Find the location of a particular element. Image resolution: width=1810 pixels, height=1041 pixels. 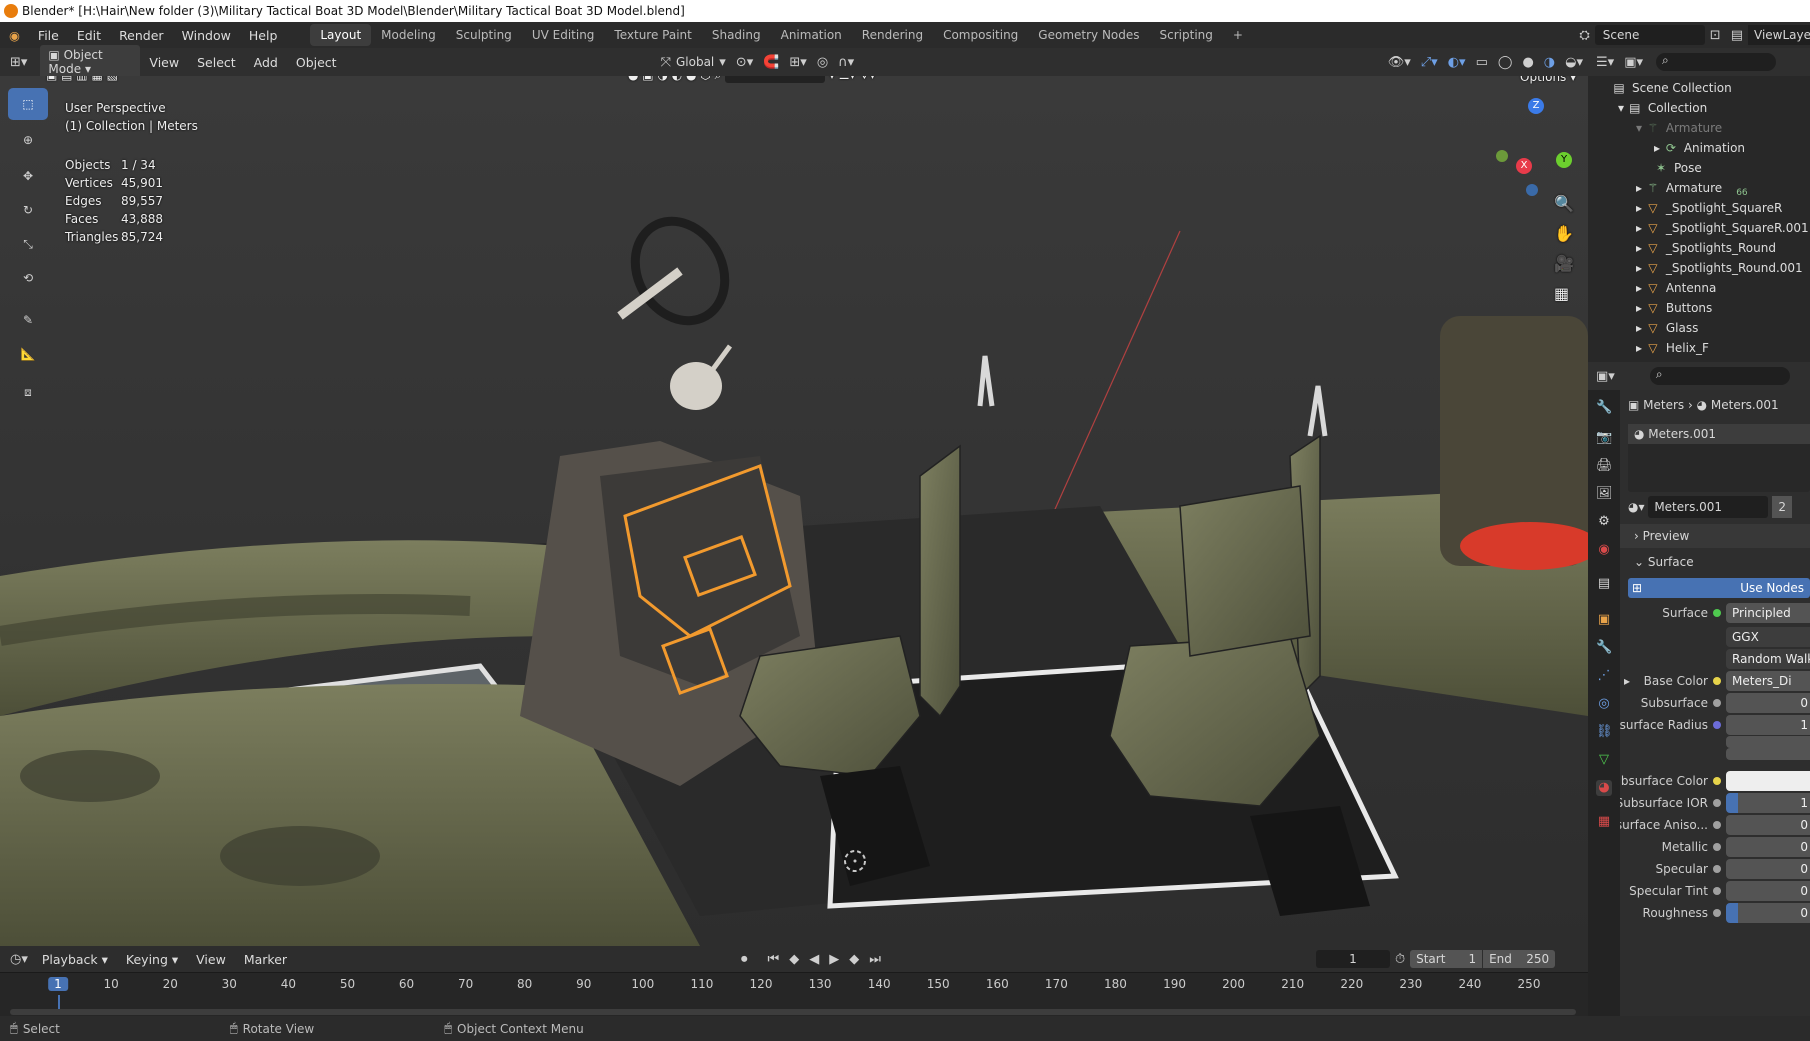

viewport-filter-icons: ● ▣ ◑ ◐ ◒ ⬡ ⌕ ▾ ☰▾ ⛛▾ is located at coordinates (751, 79).